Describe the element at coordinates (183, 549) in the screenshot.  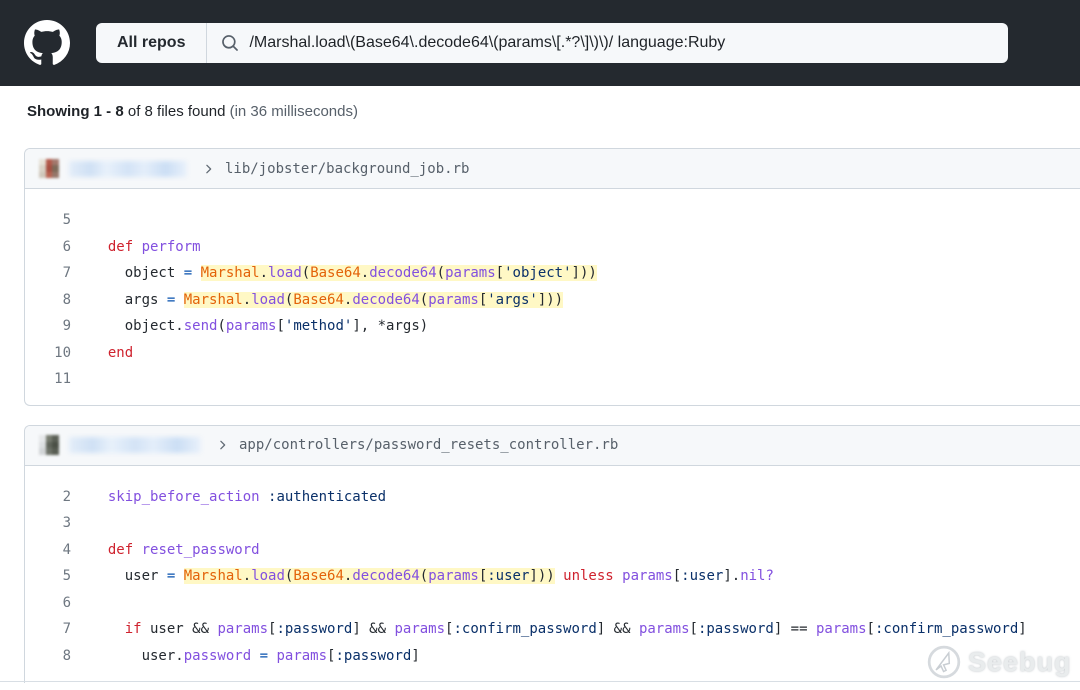
I see `code-text: def reset_password` at that location.